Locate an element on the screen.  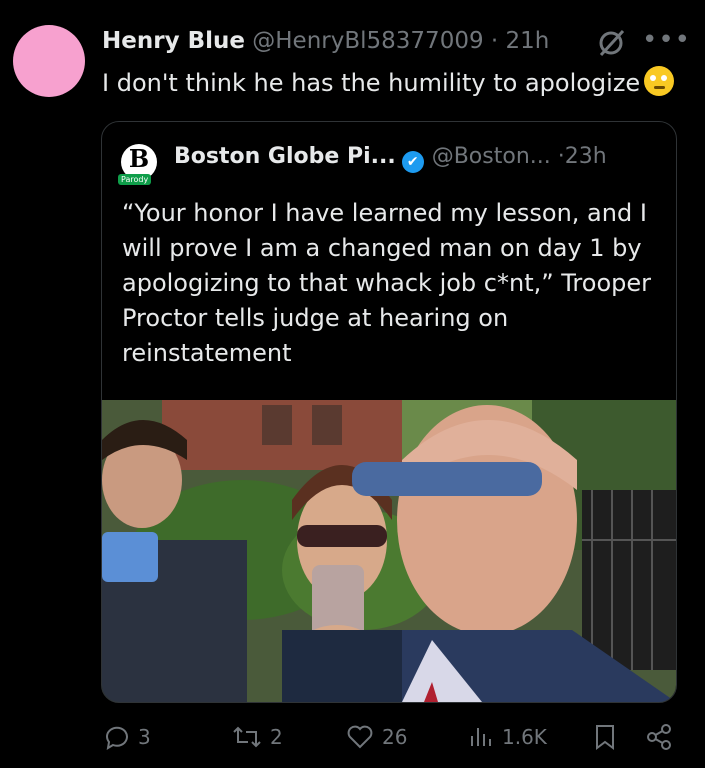
heart-icon is located at coordinates (360, 737).